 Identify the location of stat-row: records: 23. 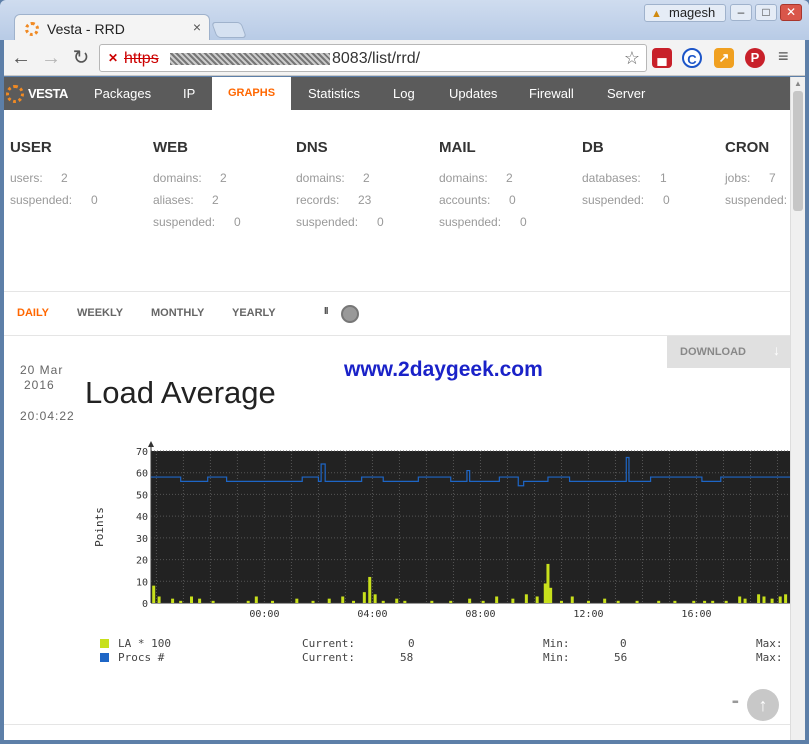
(334, 200).